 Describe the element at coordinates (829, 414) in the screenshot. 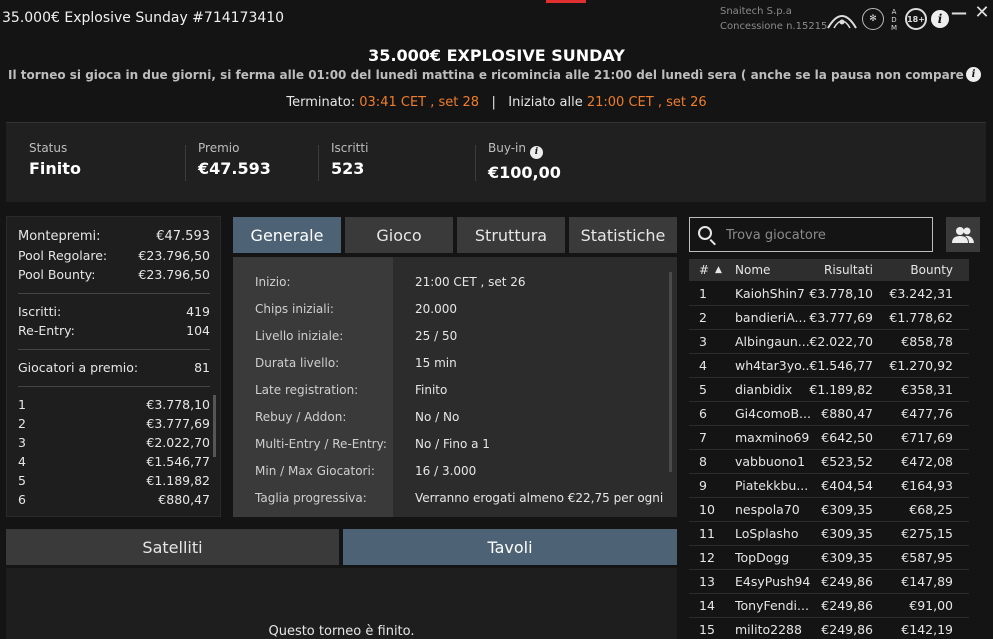

I see `table-row: 6 Gi4comoB... €880,47 €477,76` at that location.